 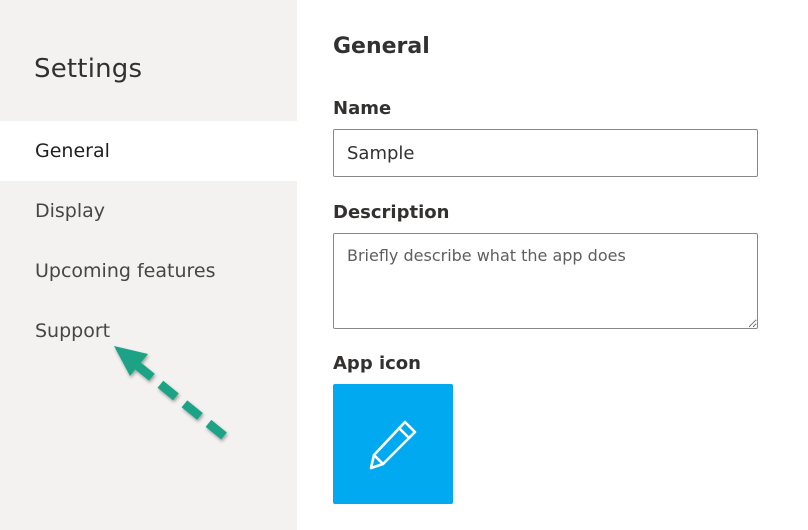 What do you see at coordinates (381, 46) in the screenshot?
I see `page-title: General` at bounding box center [381, 46].